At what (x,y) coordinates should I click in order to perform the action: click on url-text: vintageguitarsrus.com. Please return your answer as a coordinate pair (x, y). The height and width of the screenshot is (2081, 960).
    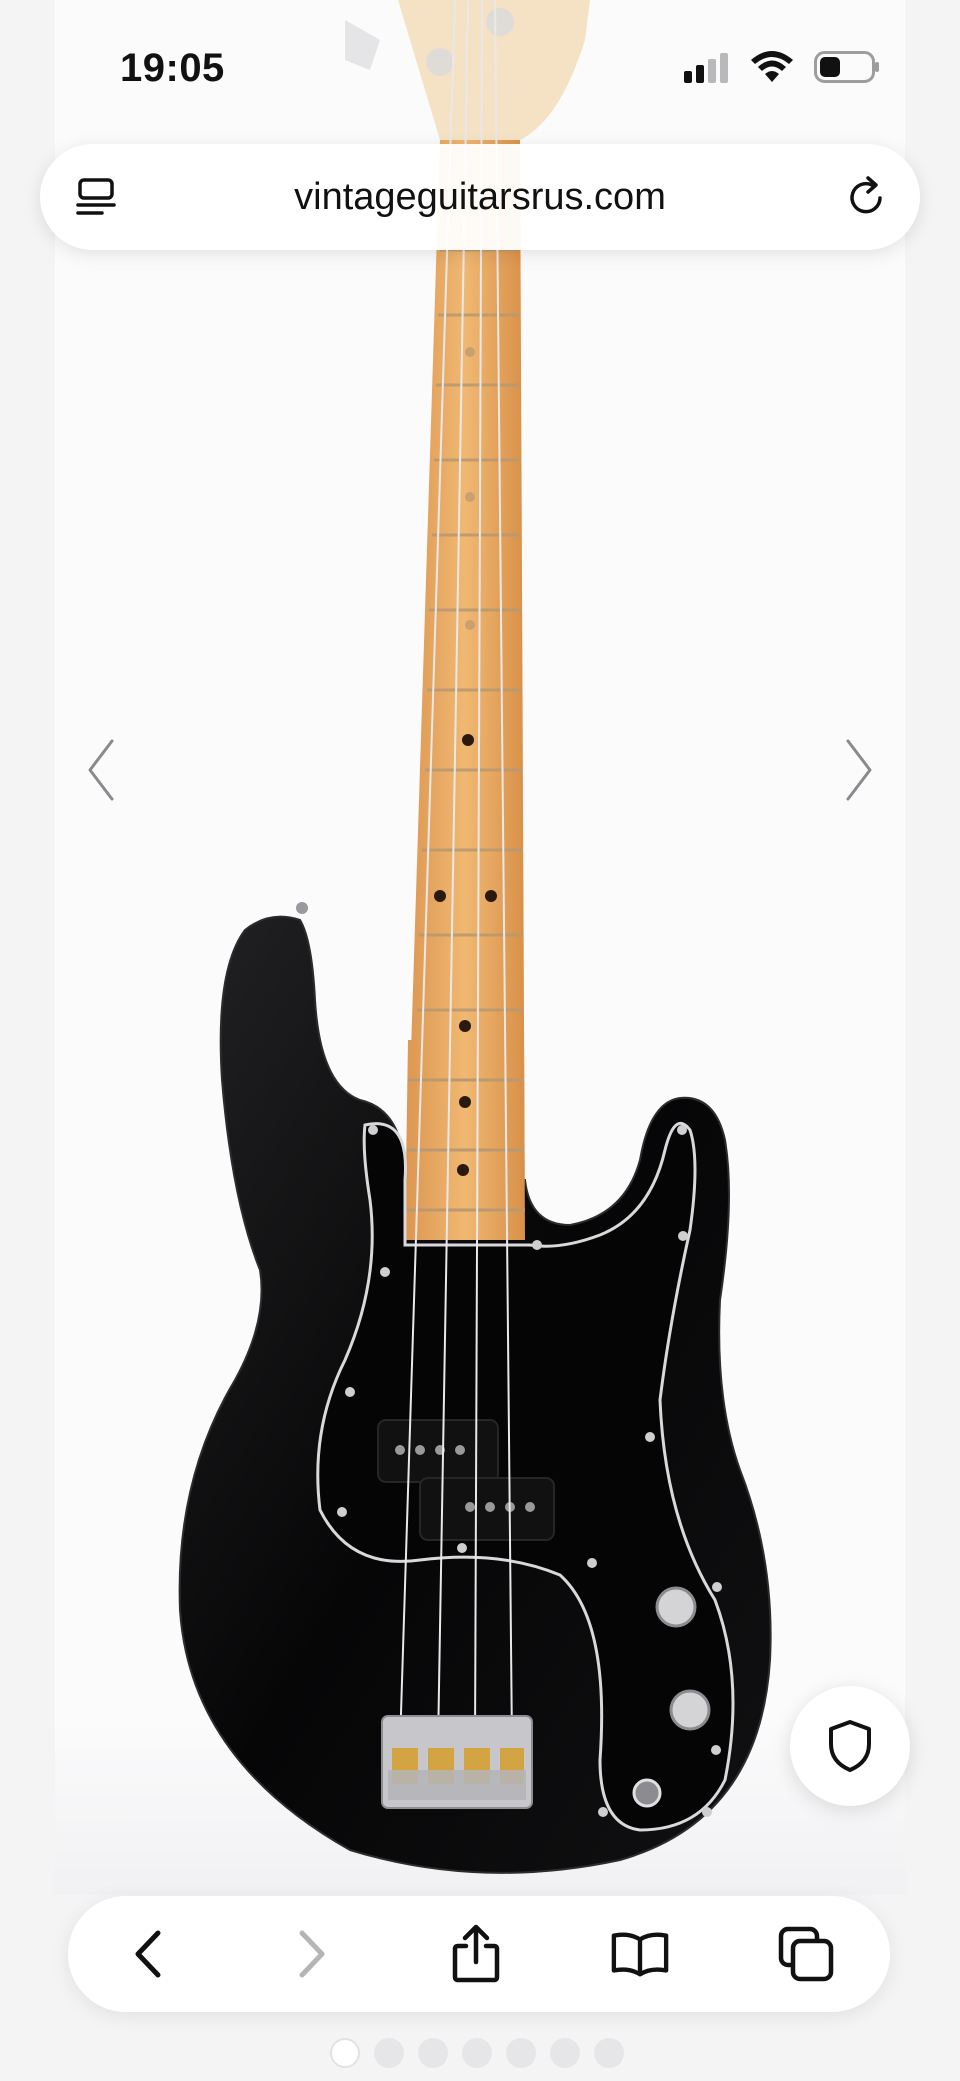
    Looking at the image, I should click on (480, 197).